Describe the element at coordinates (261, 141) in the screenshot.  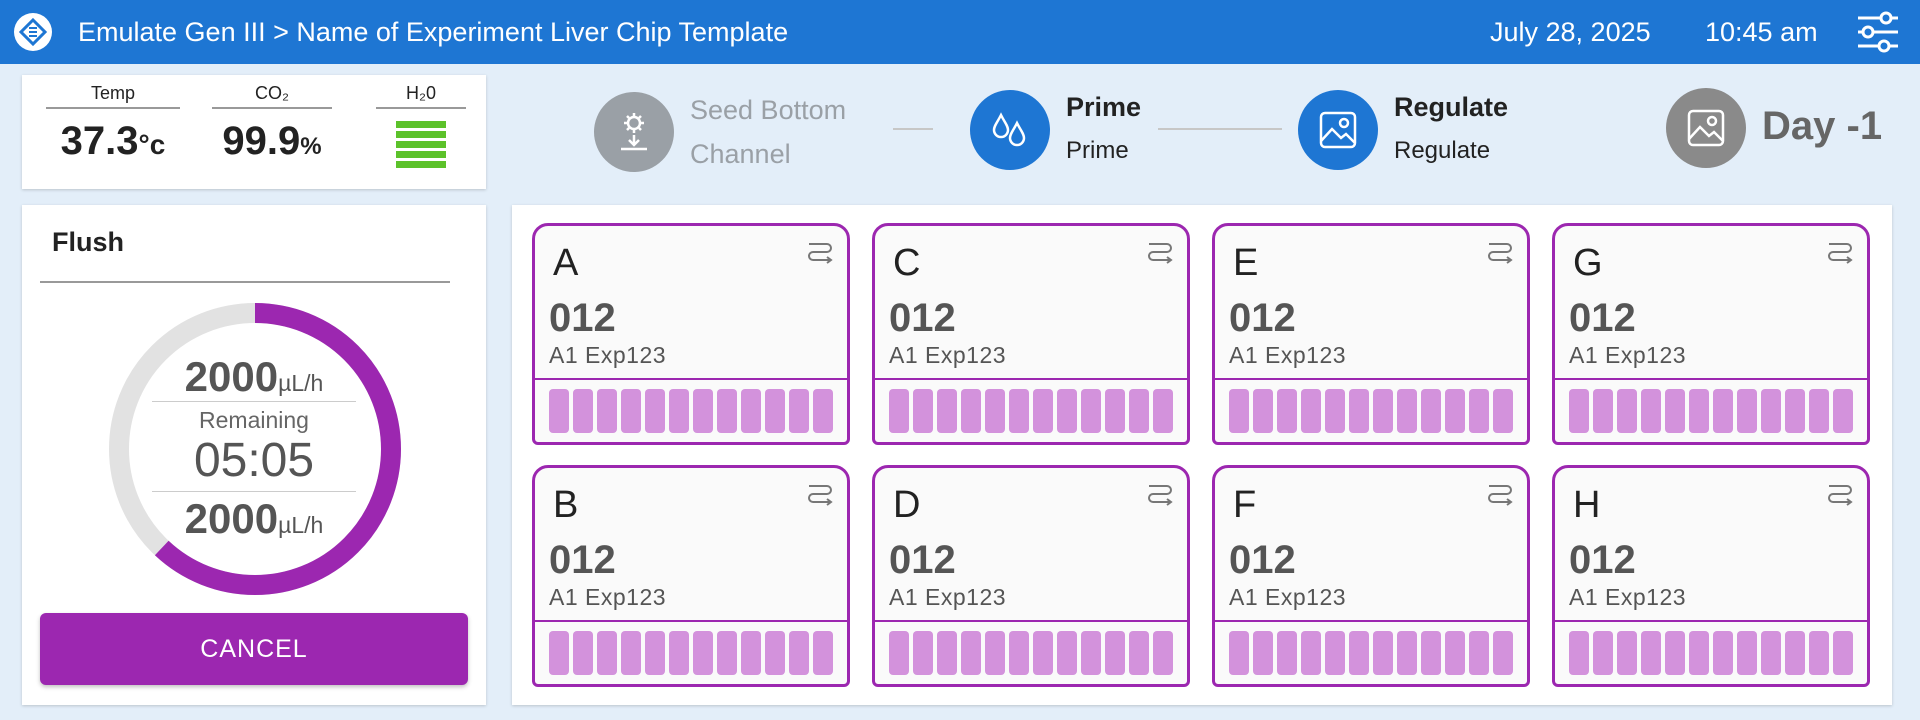
I see `co2-value: 99.9` at that location.